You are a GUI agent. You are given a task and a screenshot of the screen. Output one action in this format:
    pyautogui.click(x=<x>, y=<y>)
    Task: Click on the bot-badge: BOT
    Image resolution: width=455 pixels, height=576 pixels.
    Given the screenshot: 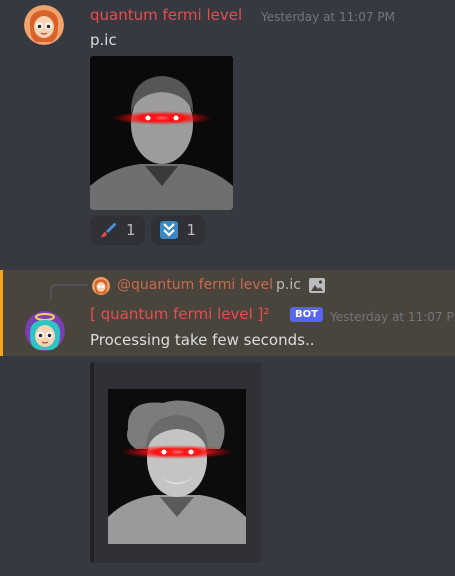 What is the action you would take?
    pyautogui.click(x=306, y=314)
    